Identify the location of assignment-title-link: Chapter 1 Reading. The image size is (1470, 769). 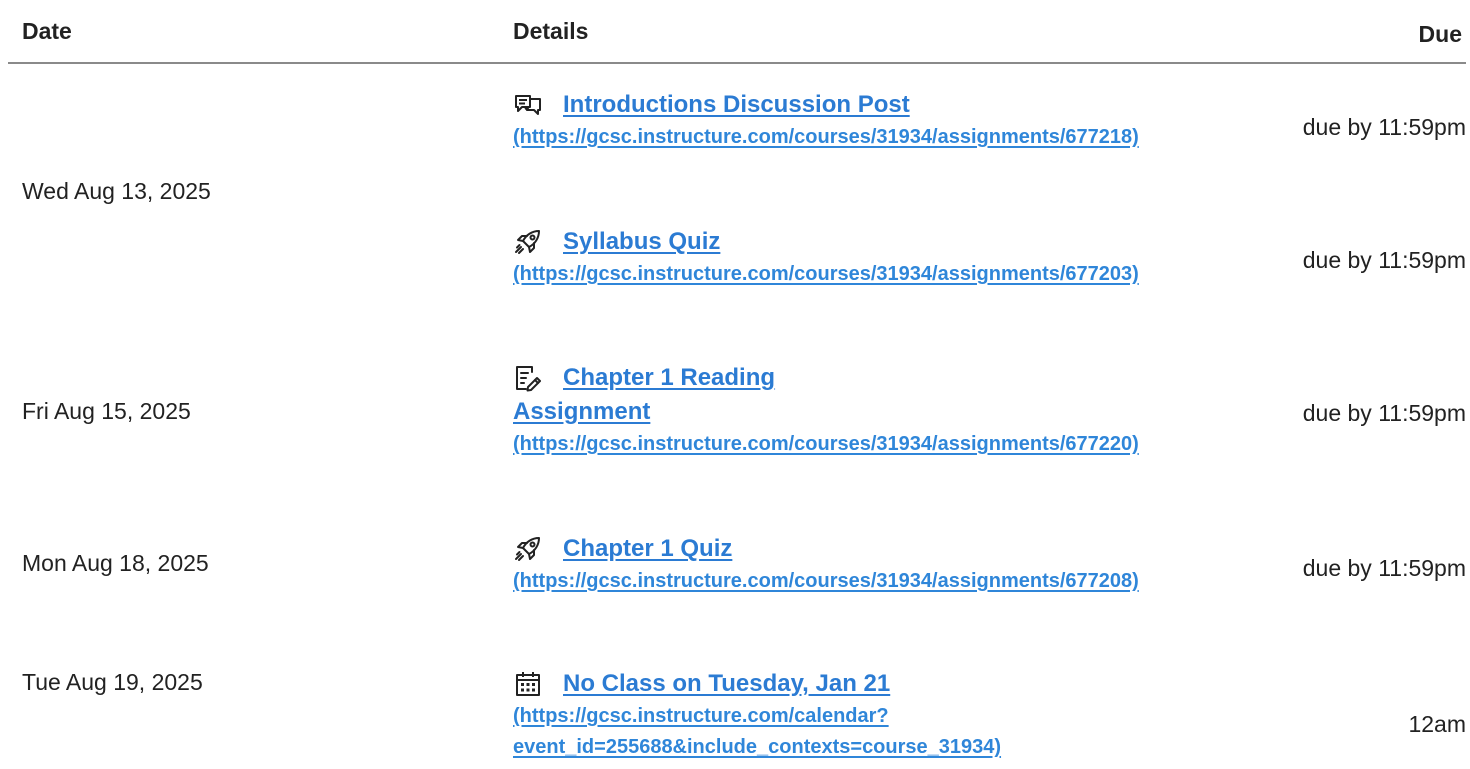
(669, 377).